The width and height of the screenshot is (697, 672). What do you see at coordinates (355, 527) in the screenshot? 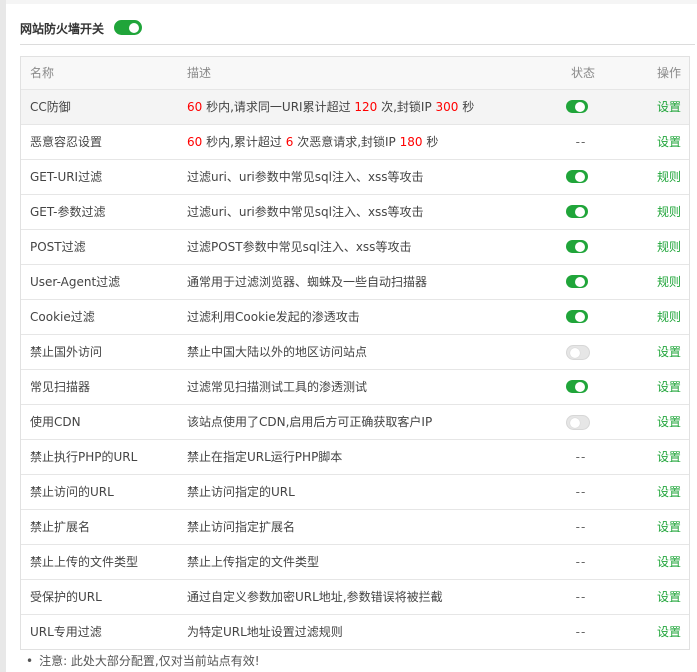
I see `table-row: 禁止扩展名 禁止访问指定扩展名 -- 设置` at bounding box center [355, 527].